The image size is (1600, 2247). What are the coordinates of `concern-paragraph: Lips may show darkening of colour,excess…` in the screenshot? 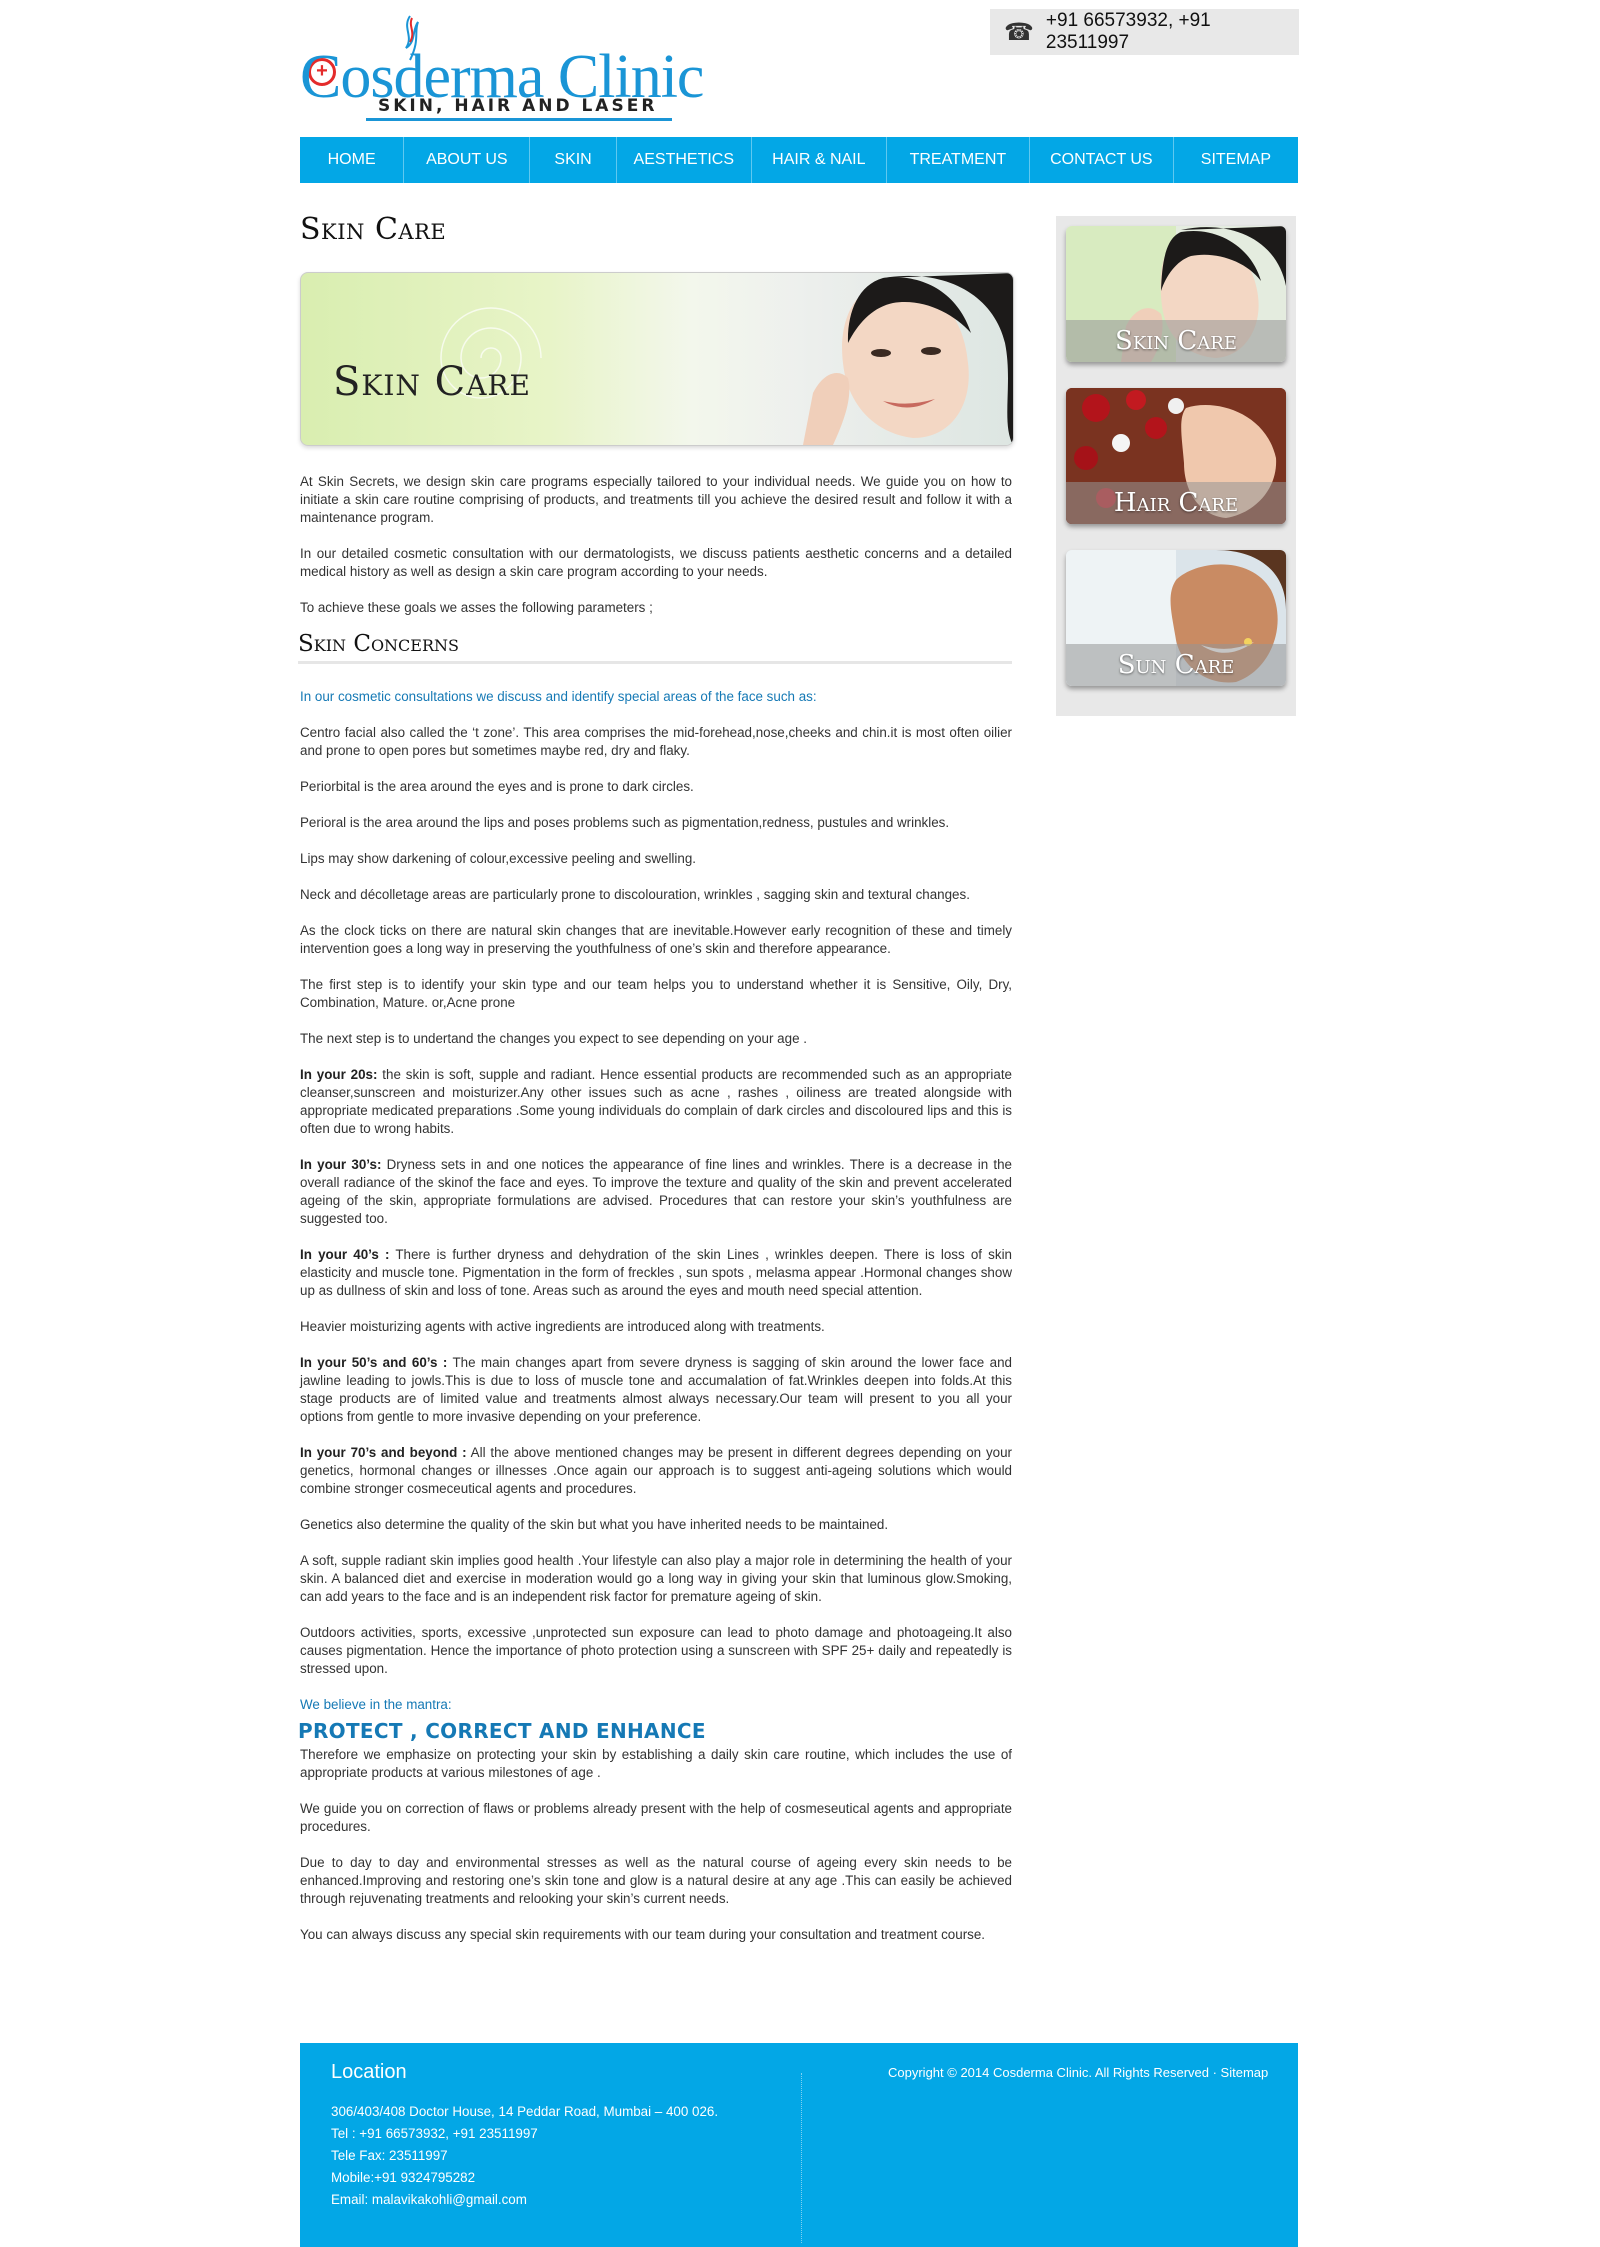 It's located at (498, 858).